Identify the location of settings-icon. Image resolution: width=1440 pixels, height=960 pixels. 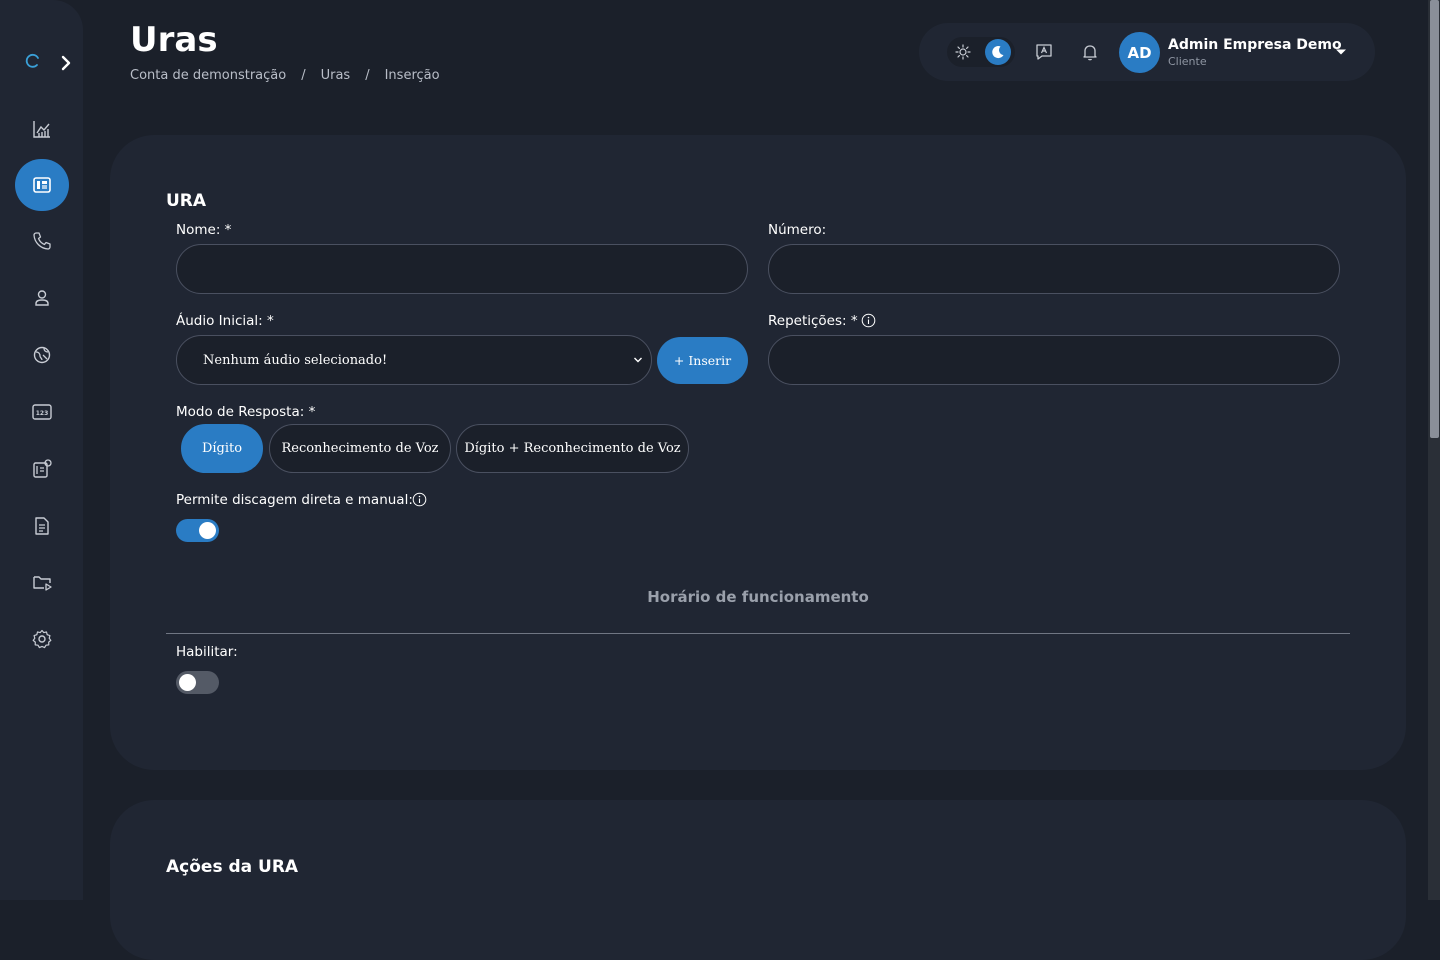
(42, 639).